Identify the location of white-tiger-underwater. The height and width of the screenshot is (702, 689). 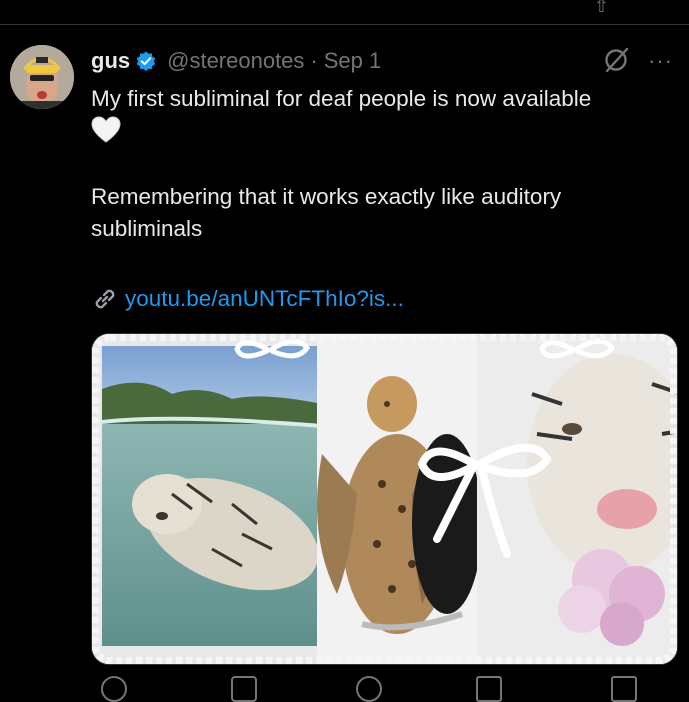
(212, 496).